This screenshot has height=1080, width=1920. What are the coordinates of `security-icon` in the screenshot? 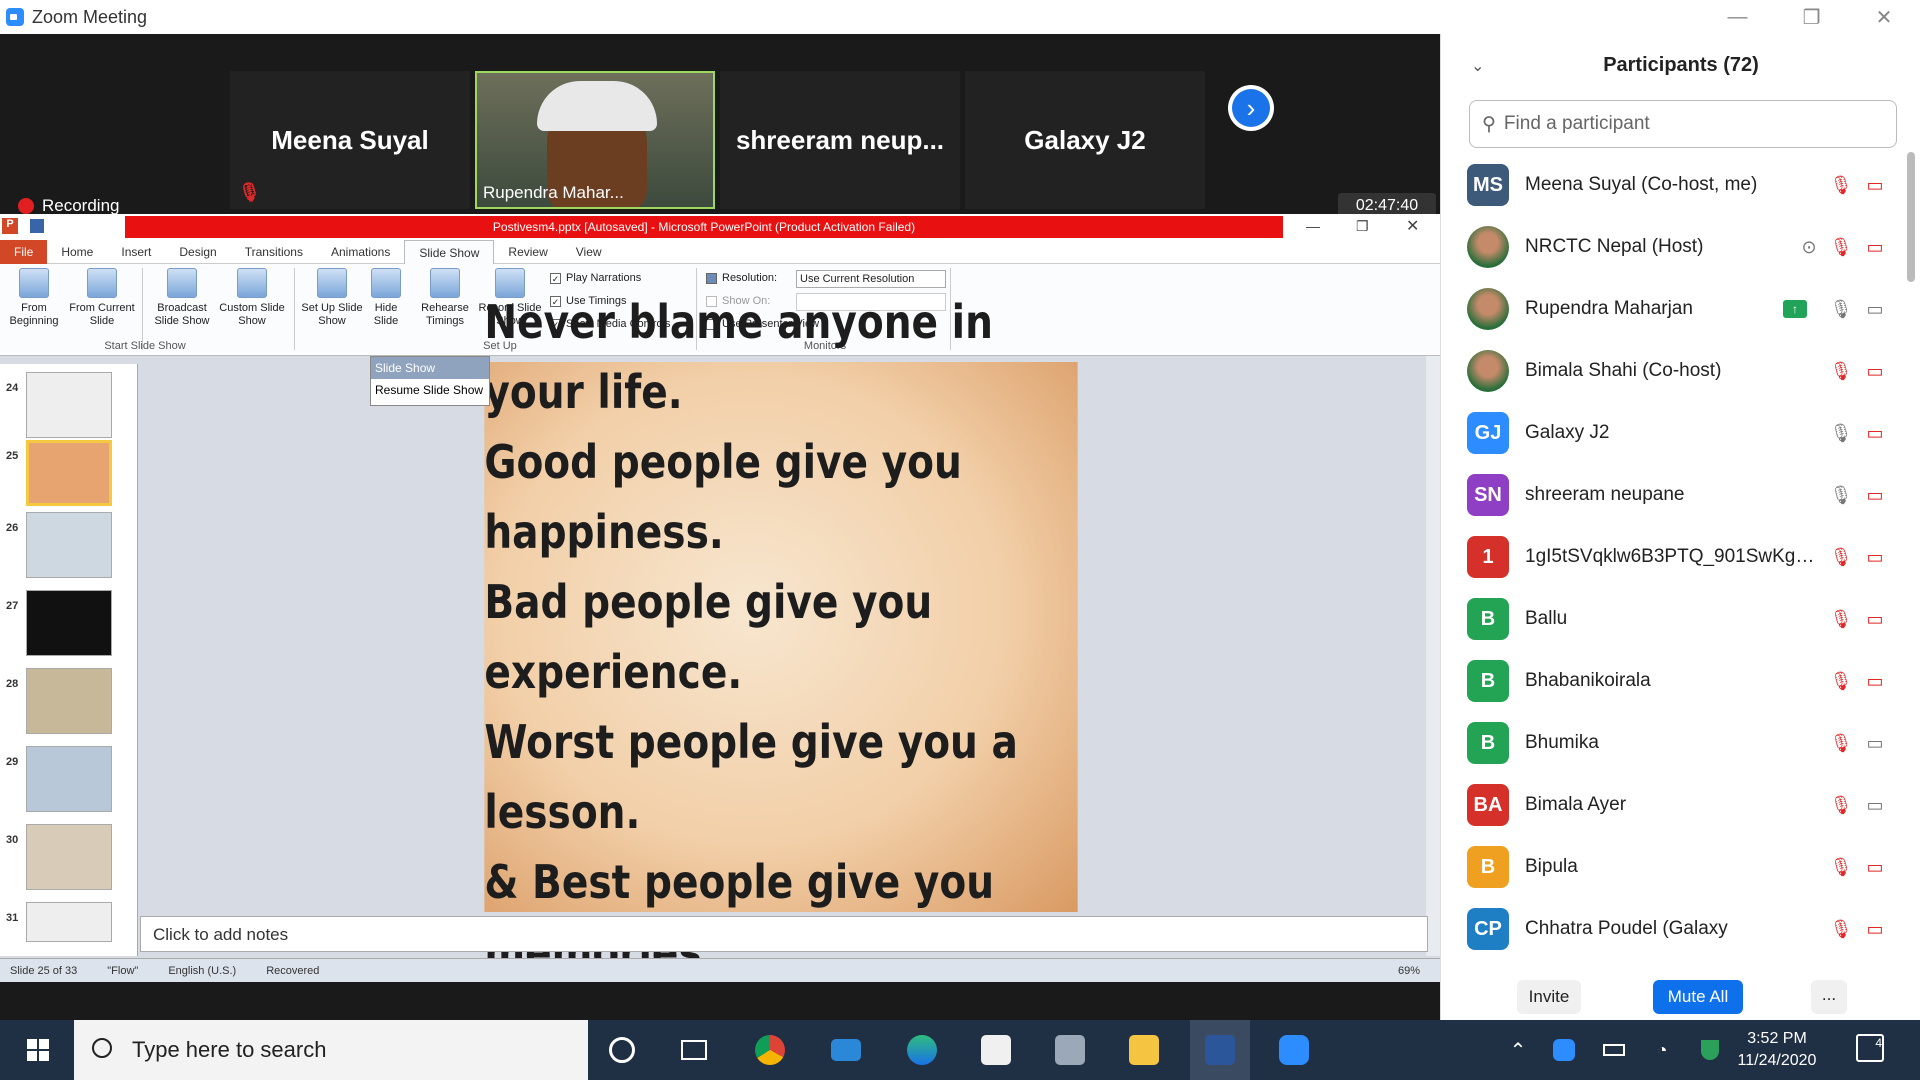 It's located at (1710, 1050).